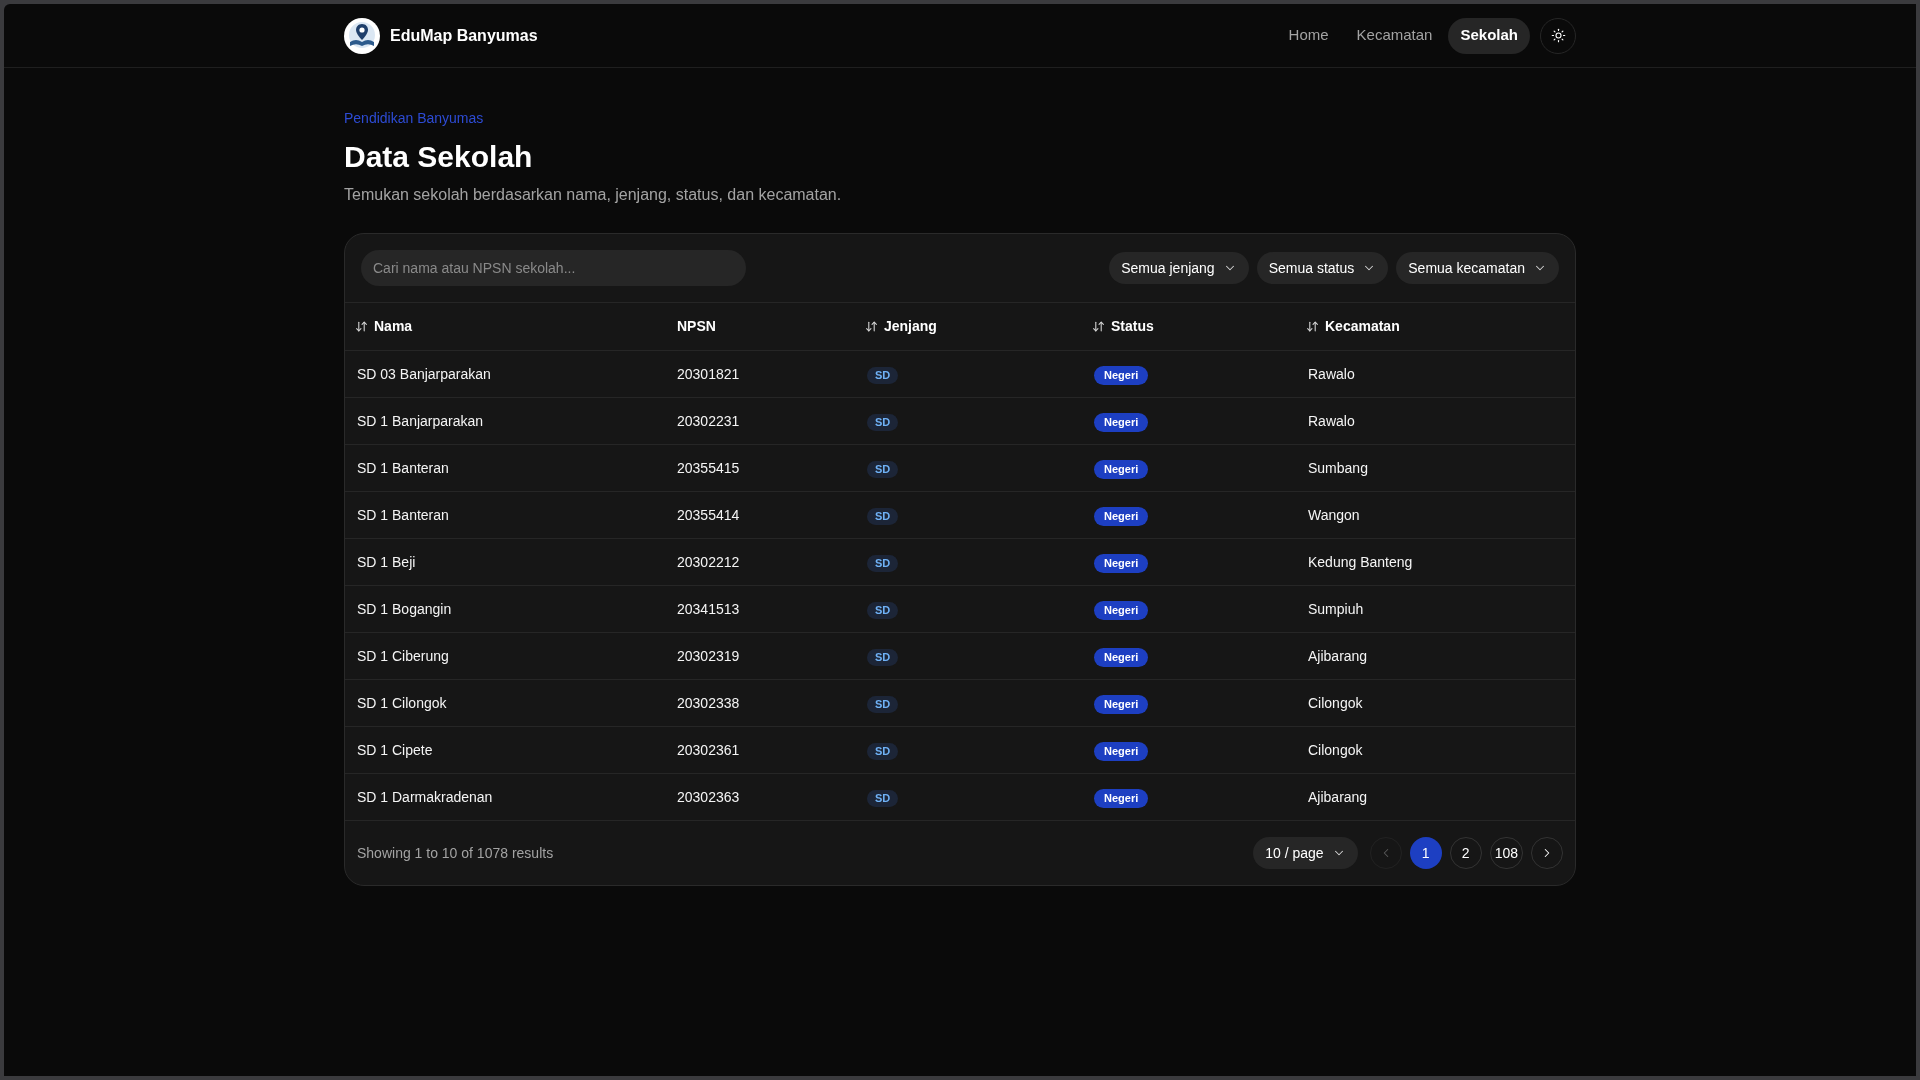 This screenshot has width=1920, height=1080. Describe the element at coordinates (1425, 853) in the screenshot. I see `page-button: 1` at that location.